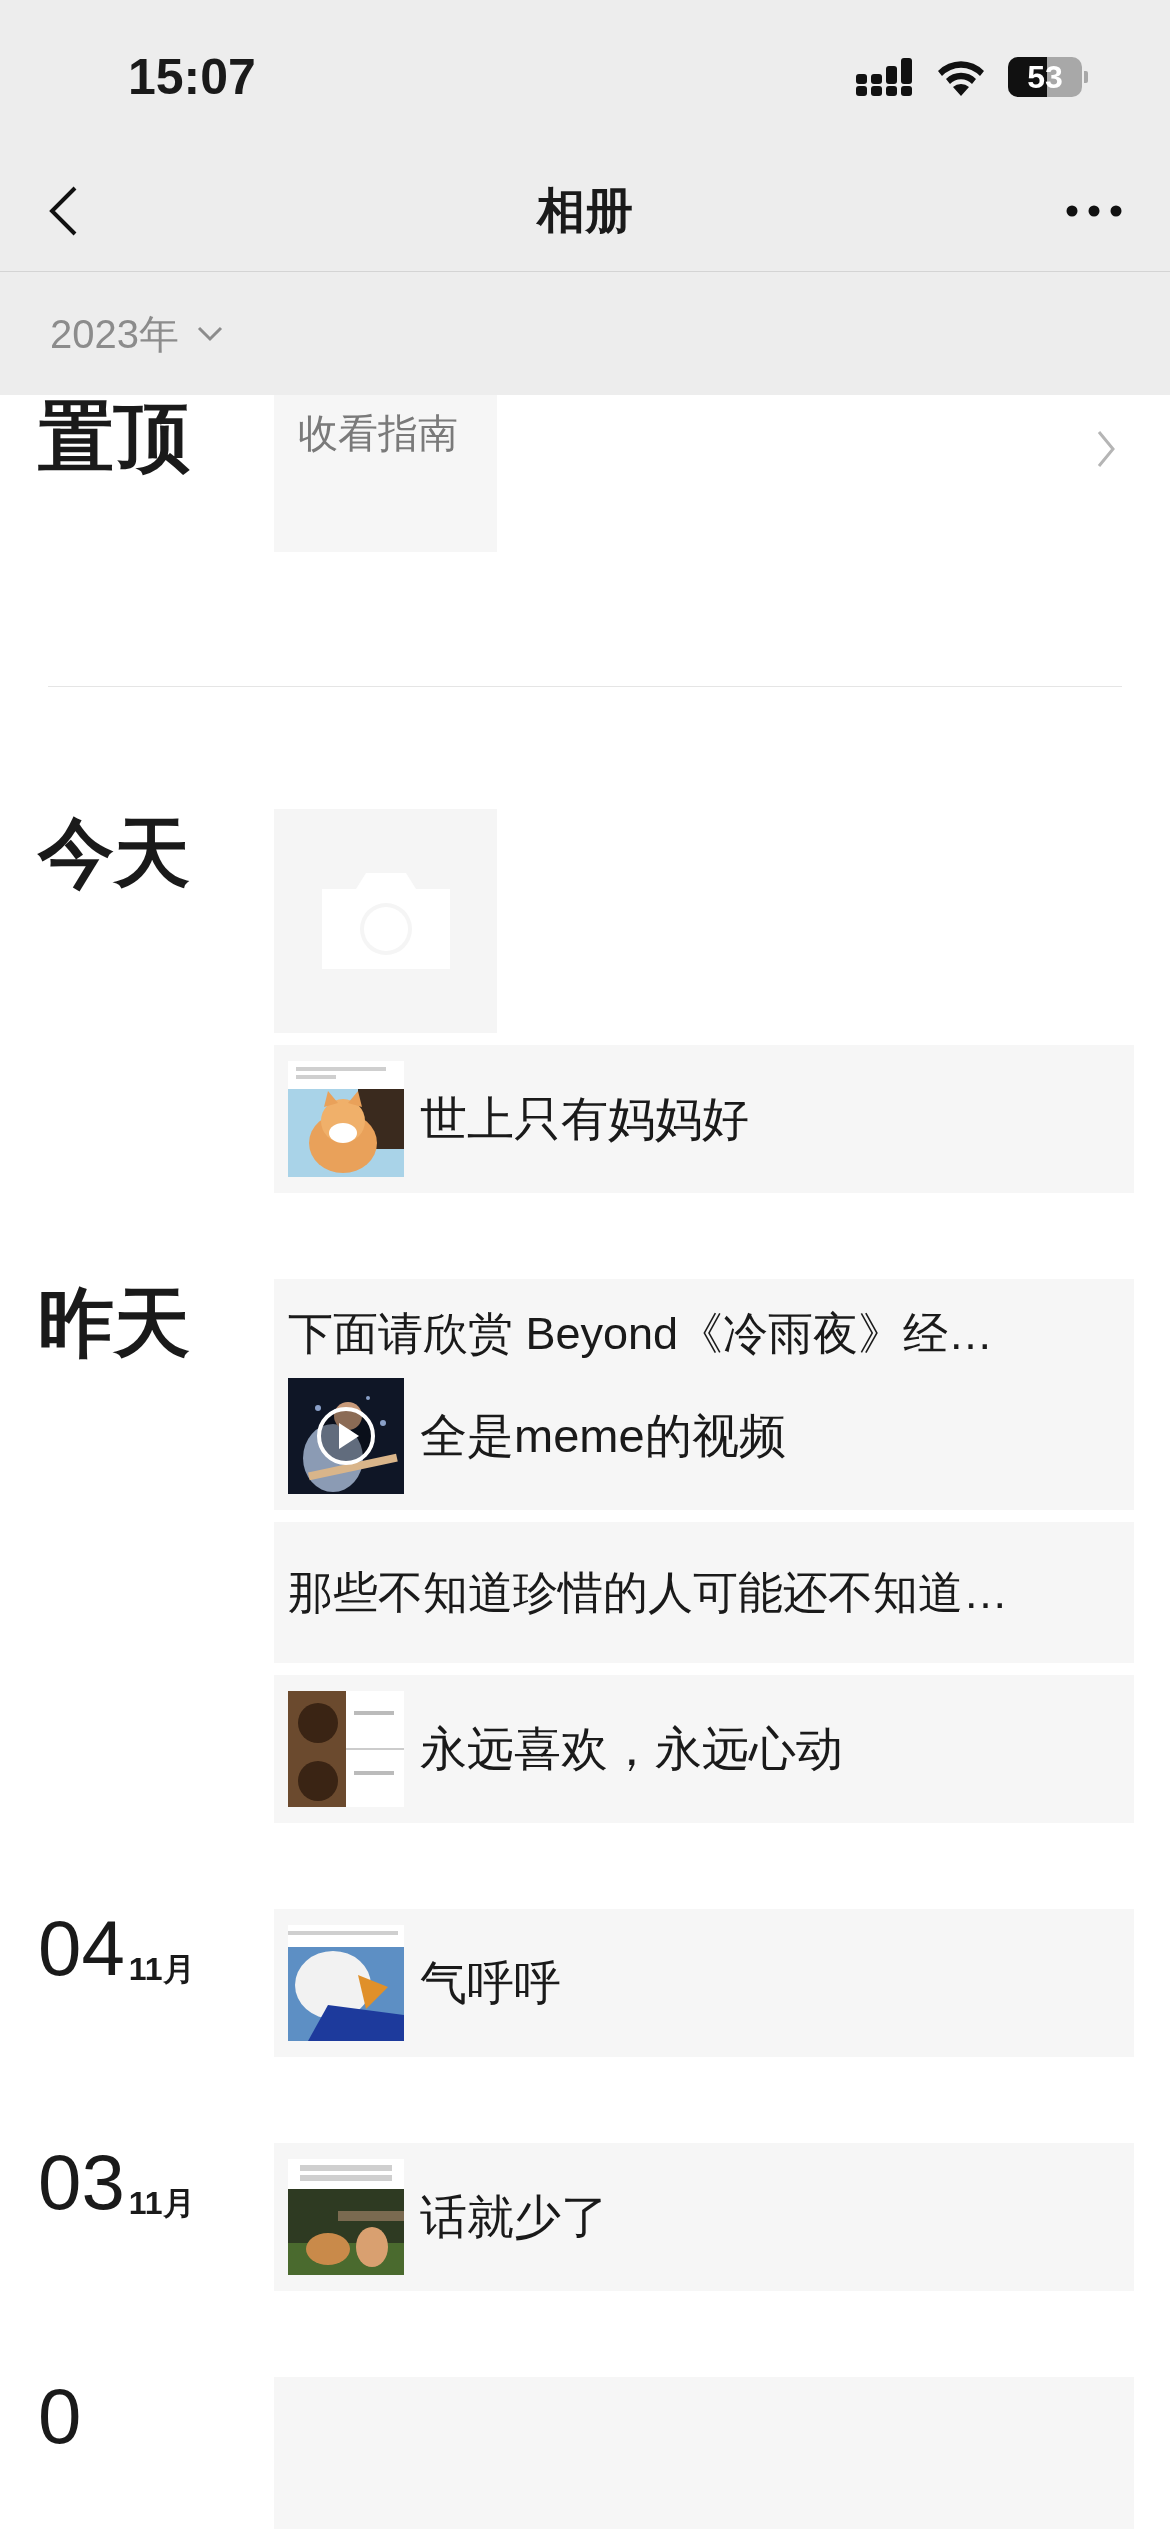  Describe the element at coordinates (514, 2216) in the screenshot. I see `post-text: 话就少了` at that location.